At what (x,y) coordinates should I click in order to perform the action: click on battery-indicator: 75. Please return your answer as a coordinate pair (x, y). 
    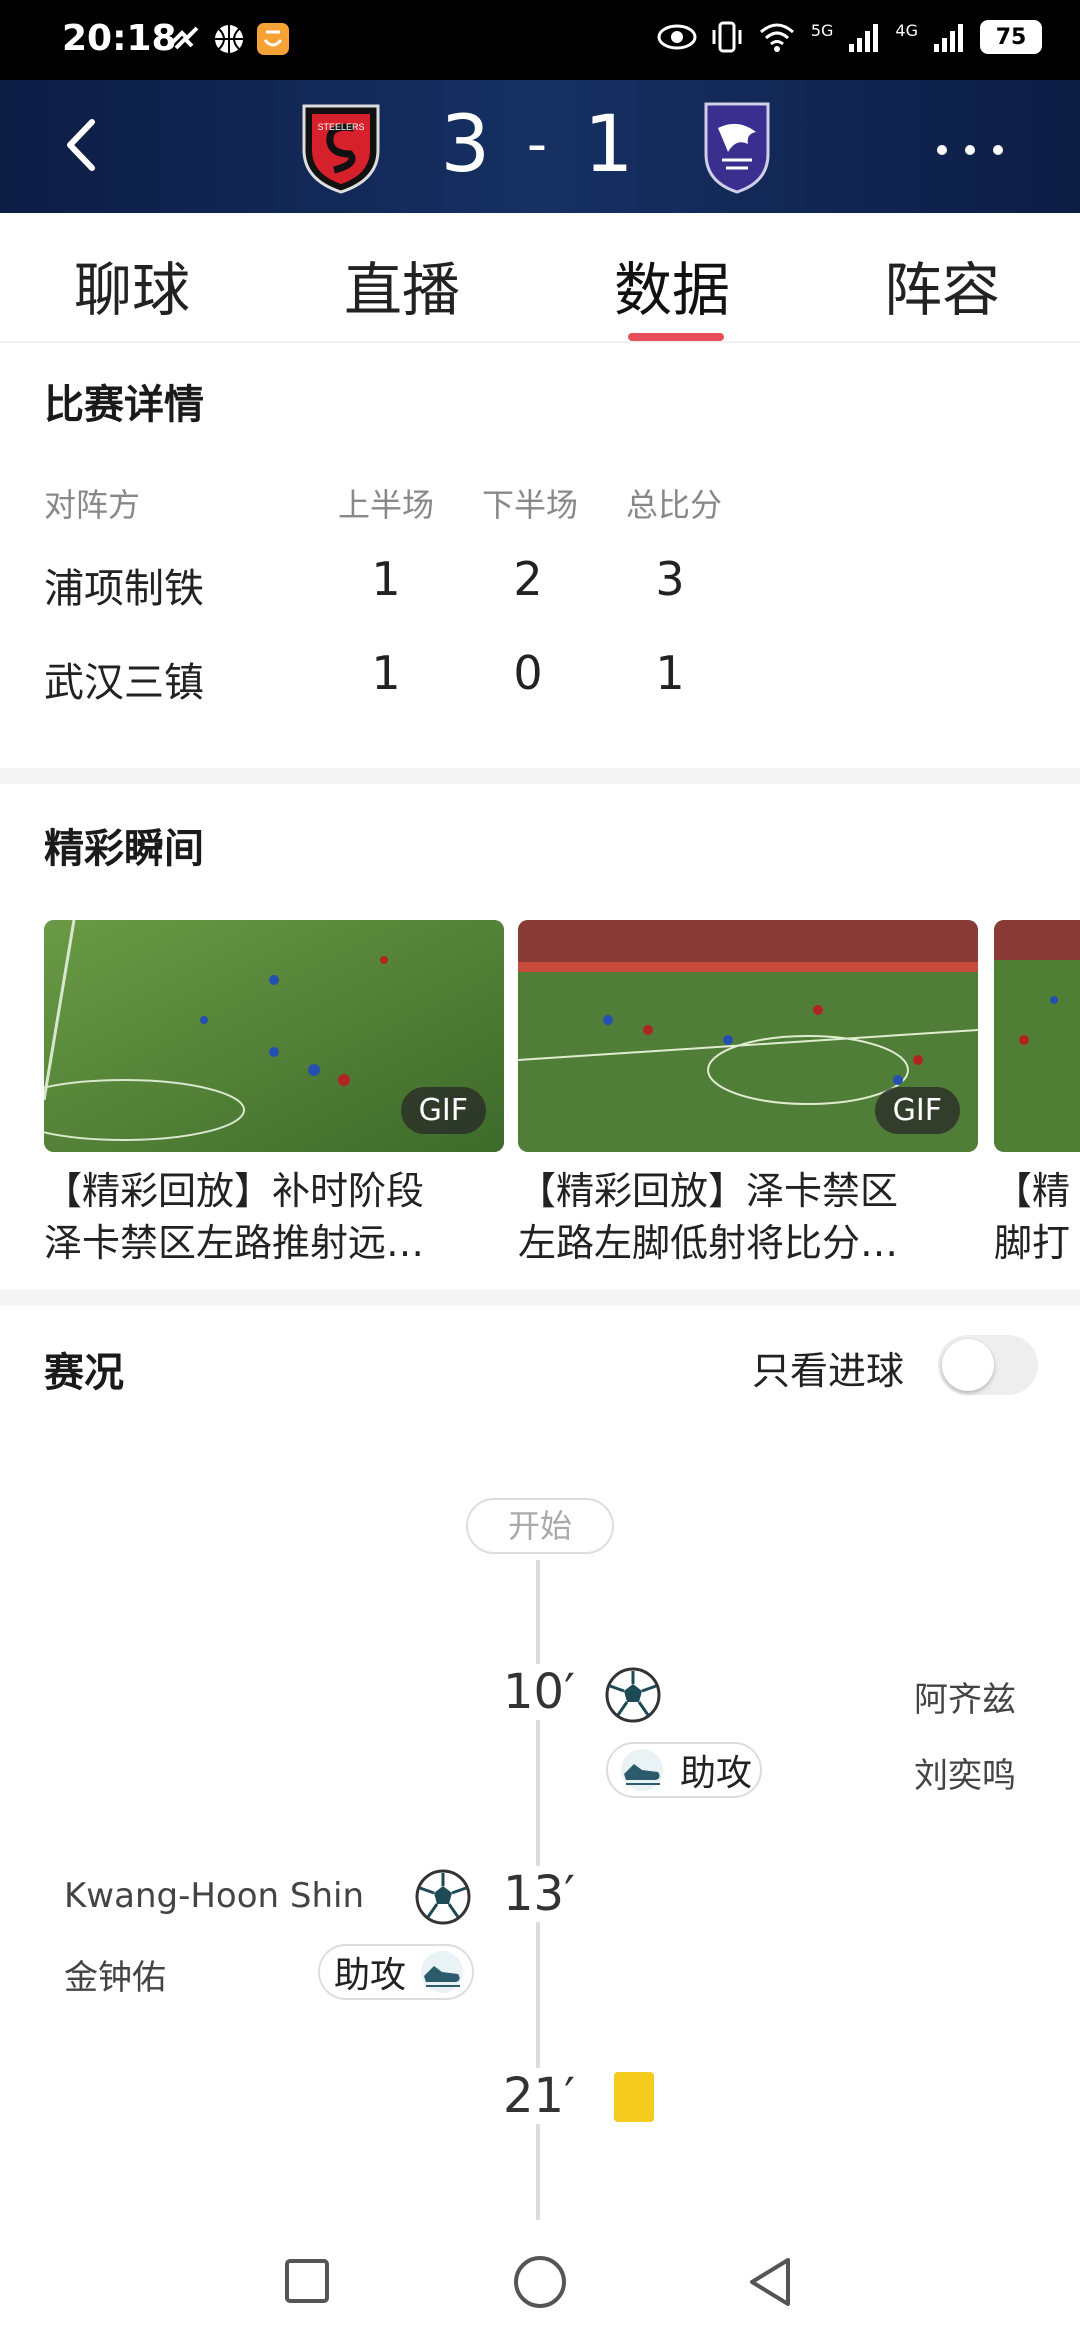
    Looking at the image, I should click on (1011, 37).